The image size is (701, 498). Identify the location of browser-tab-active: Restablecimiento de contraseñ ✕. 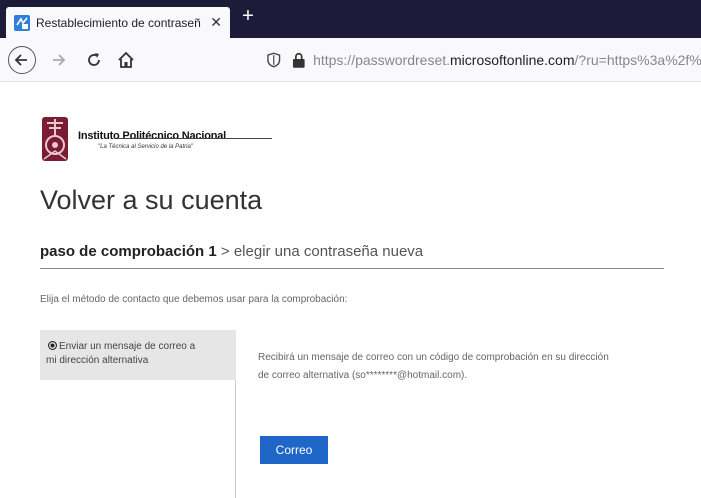
(118, 22).